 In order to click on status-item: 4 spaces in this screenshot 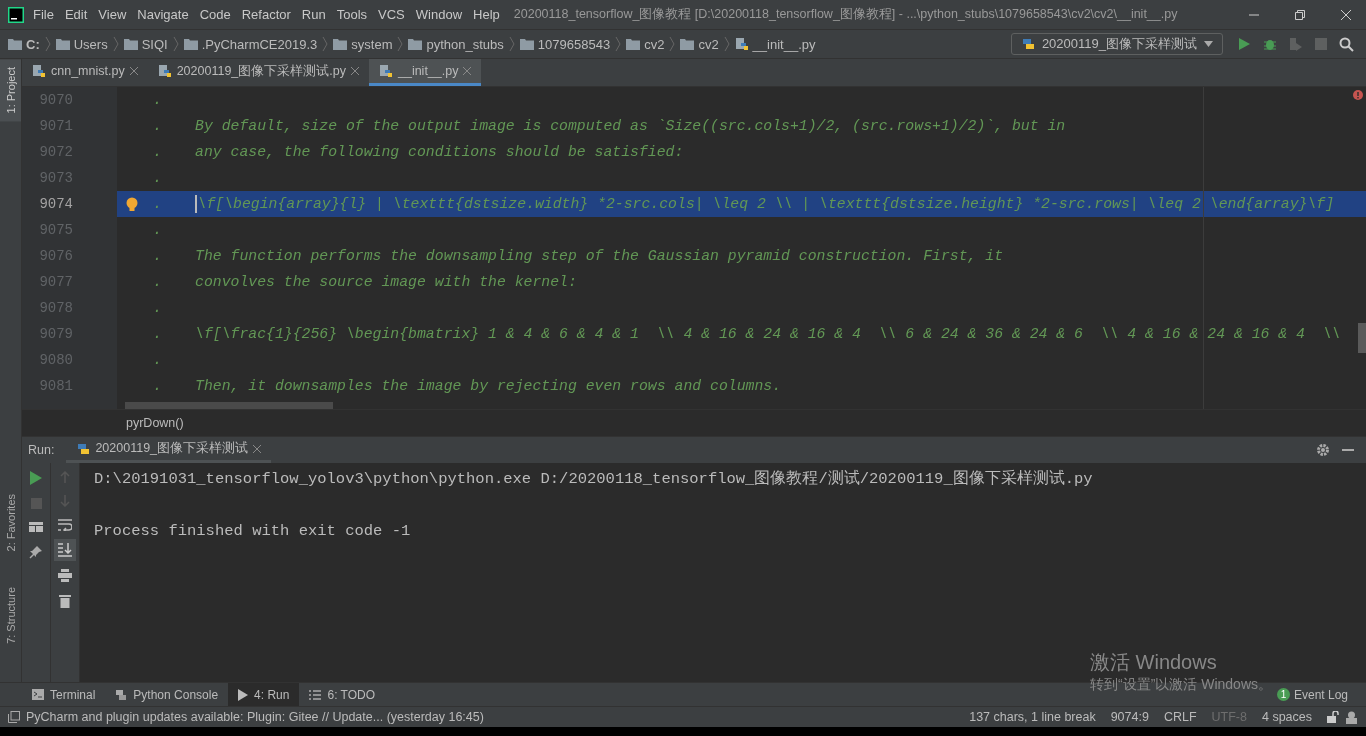, I will do `click(1286, 717)`.